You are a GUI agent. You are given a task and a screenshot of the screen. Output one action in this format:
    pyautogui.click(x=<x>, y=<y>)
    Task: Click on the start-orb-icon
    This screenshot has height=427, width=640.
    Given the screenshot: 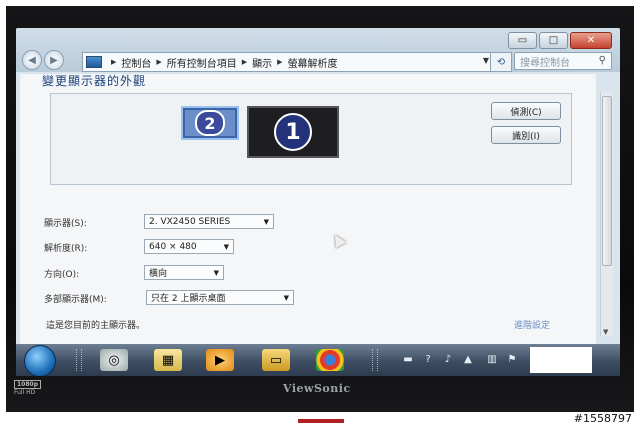 What is the action you would take?
    pyautogui.click(x=40, y=360)
    